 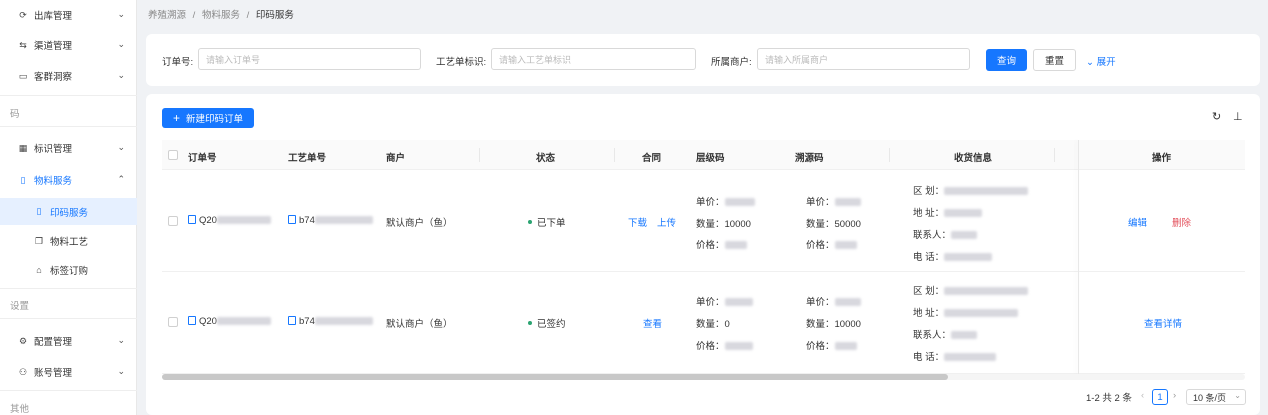 I want to click on receiving-contact: 联系人：, so click(x=945, y=334).